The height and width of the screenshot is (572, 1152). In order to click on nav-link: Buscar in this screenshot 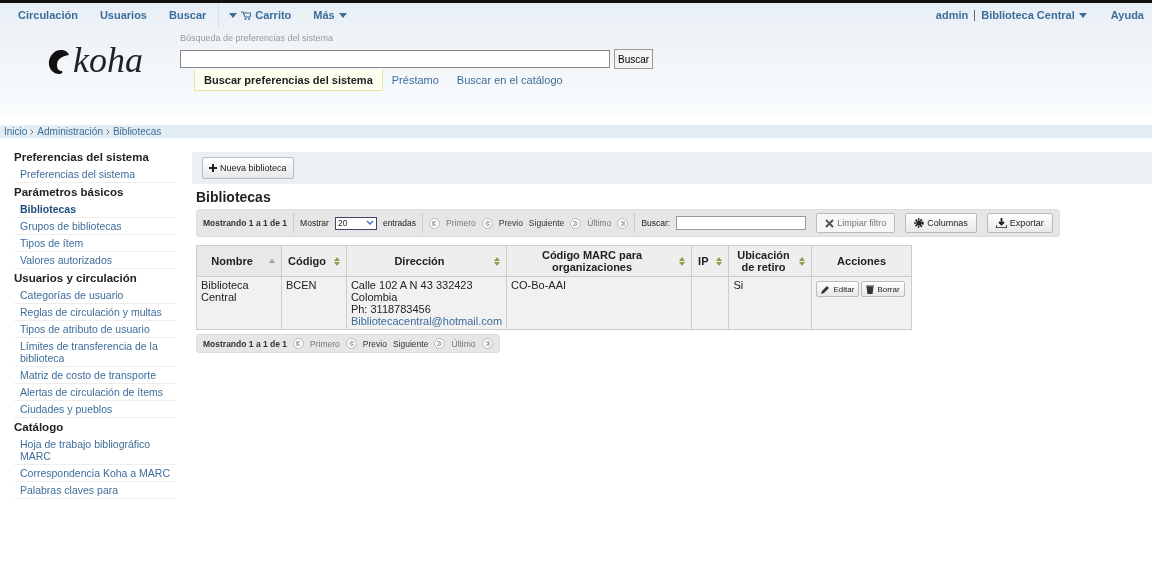, I will do `click(188, 15)`.